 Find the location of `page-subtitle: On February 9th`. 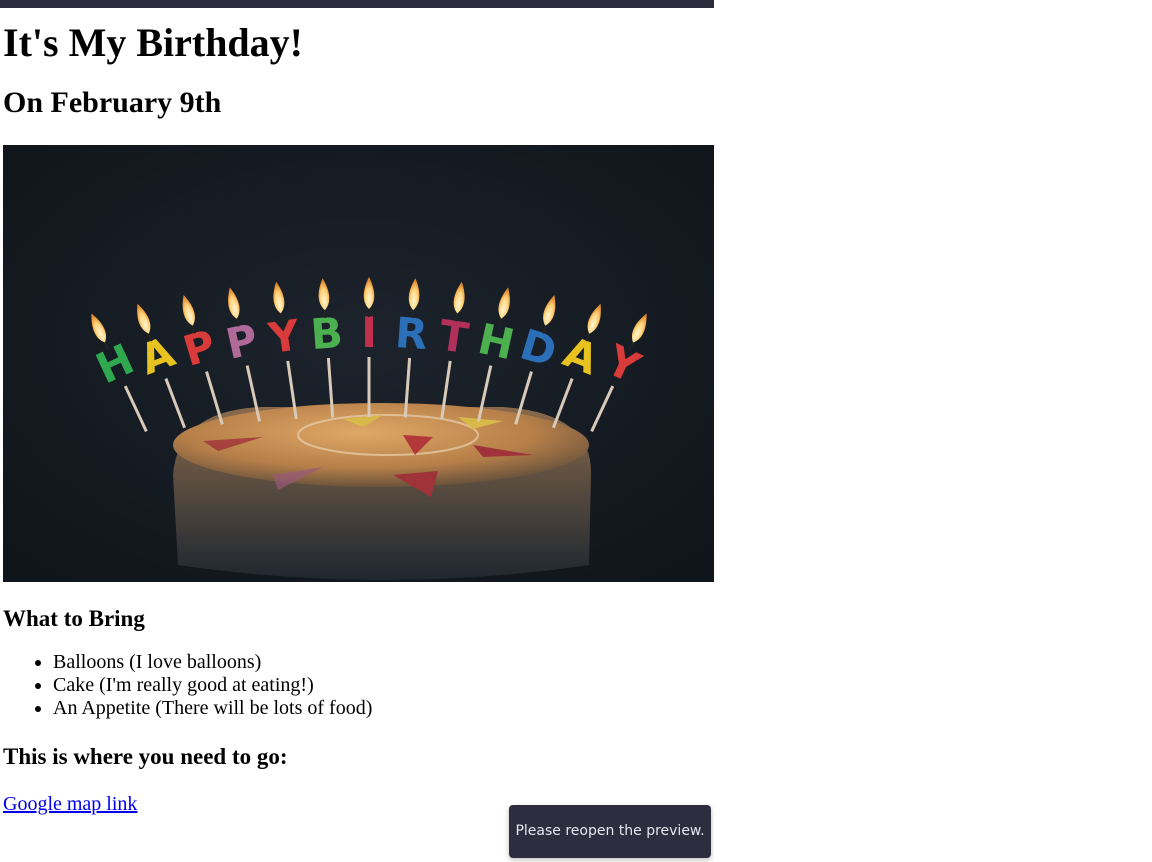

page-subtitle: On February 9th is located at coordinates (112, 102).